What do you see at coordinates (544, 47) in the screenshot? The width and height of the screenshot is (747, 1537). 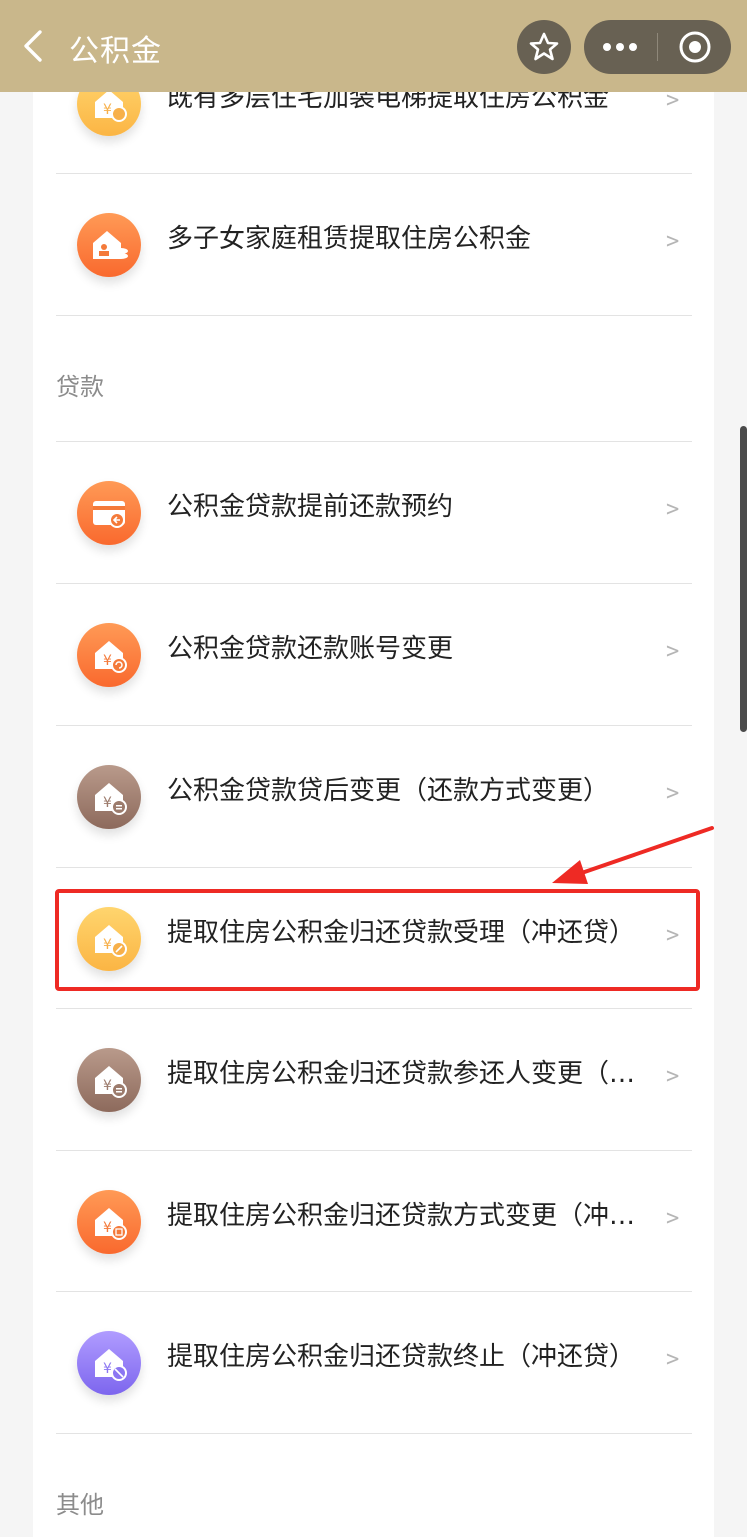 I see `star-icon` at bounding box center [544, 47].